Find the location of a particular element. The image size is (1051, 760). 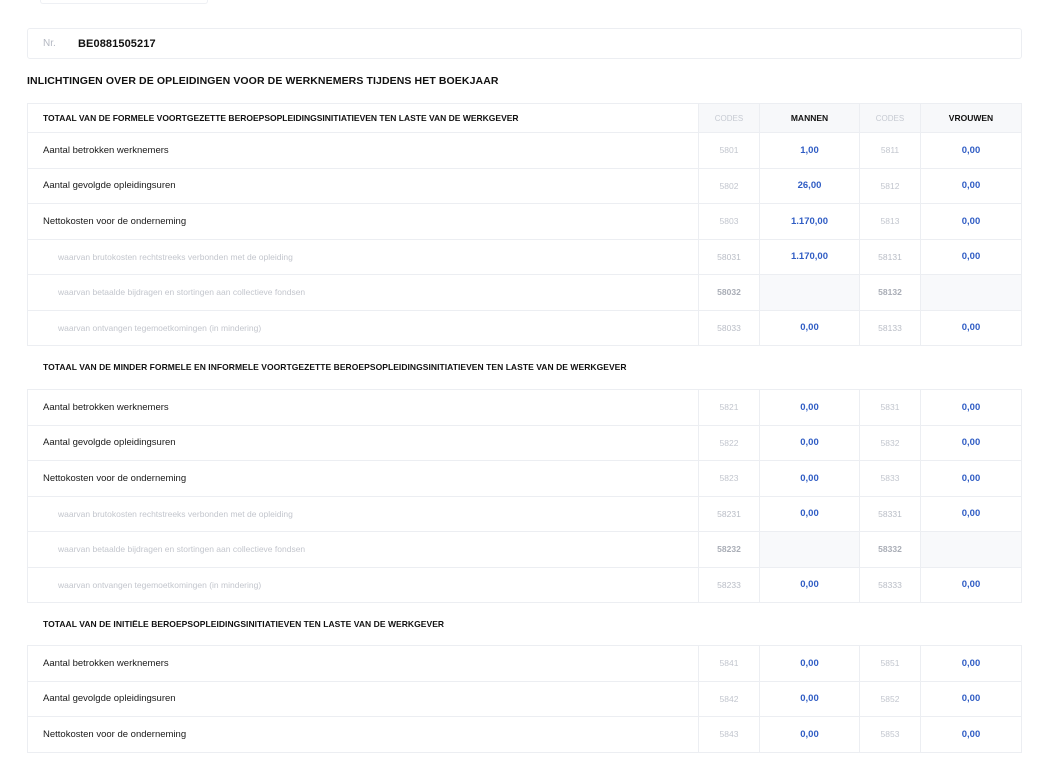

code-vrouwen: 5852 is located at coordinates (890, 698).